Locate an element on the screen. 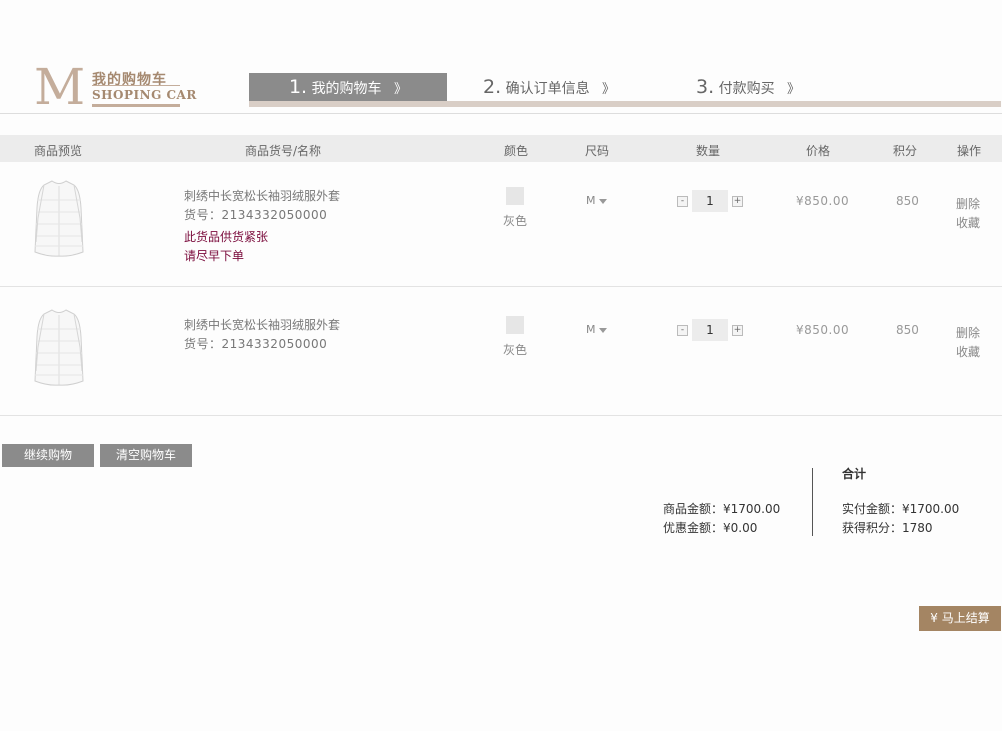  header-quantity: 数量 is located at coordinates (708, 151).